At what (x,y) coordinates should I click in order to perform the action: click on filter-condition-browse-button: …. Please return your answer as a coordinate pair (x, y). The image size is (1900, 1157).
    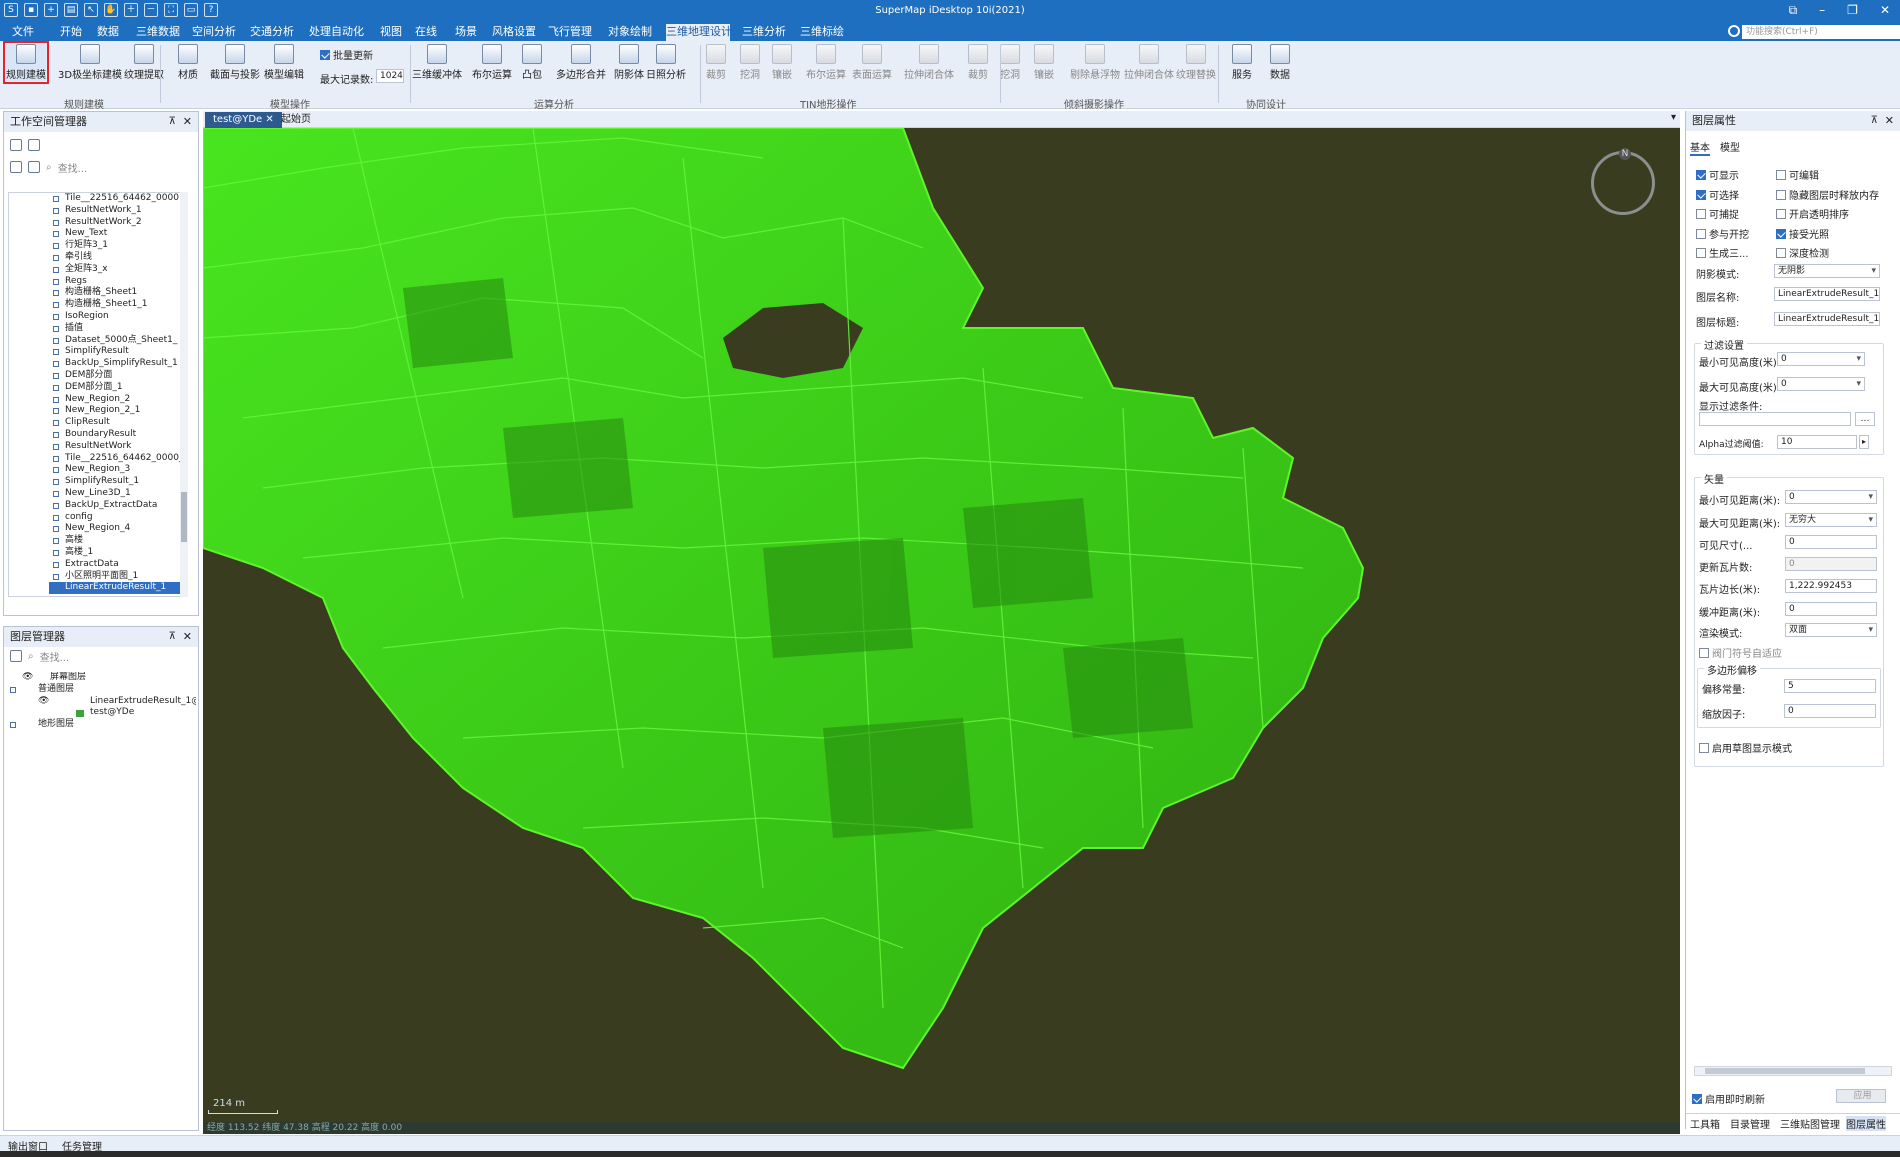
    Looking at the image, I should click on (1865, 419).